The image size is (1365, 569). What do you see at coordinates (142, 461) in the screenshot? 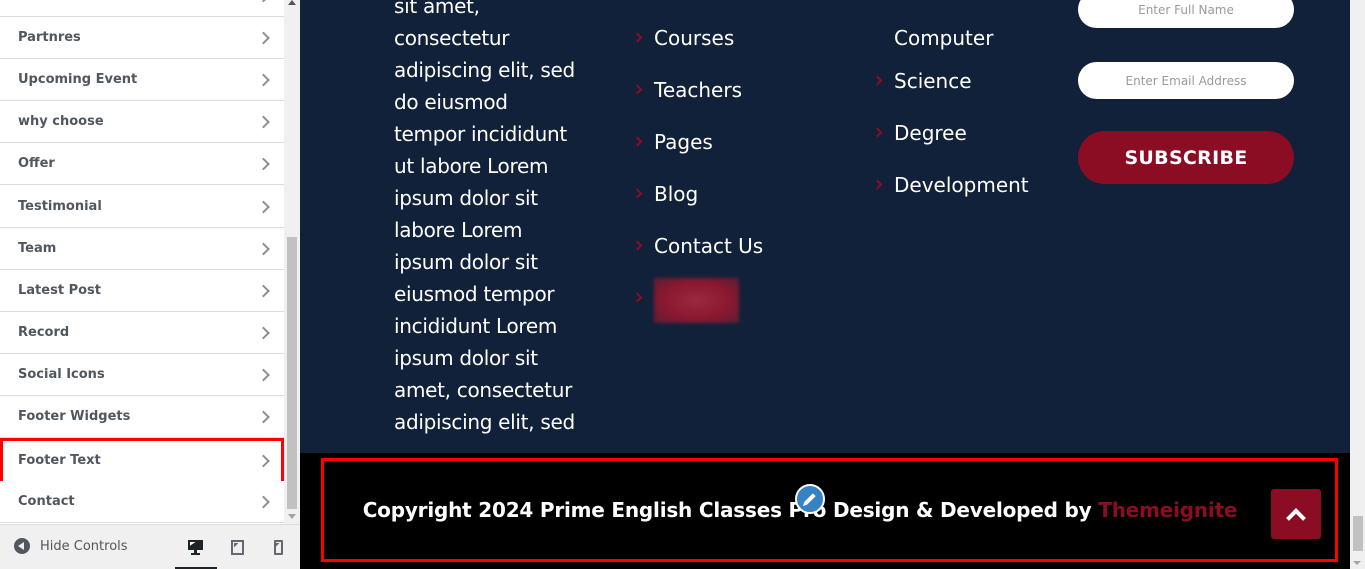
I see `section-item-footer-text: Footer Text` at bounding box center [142, 461].